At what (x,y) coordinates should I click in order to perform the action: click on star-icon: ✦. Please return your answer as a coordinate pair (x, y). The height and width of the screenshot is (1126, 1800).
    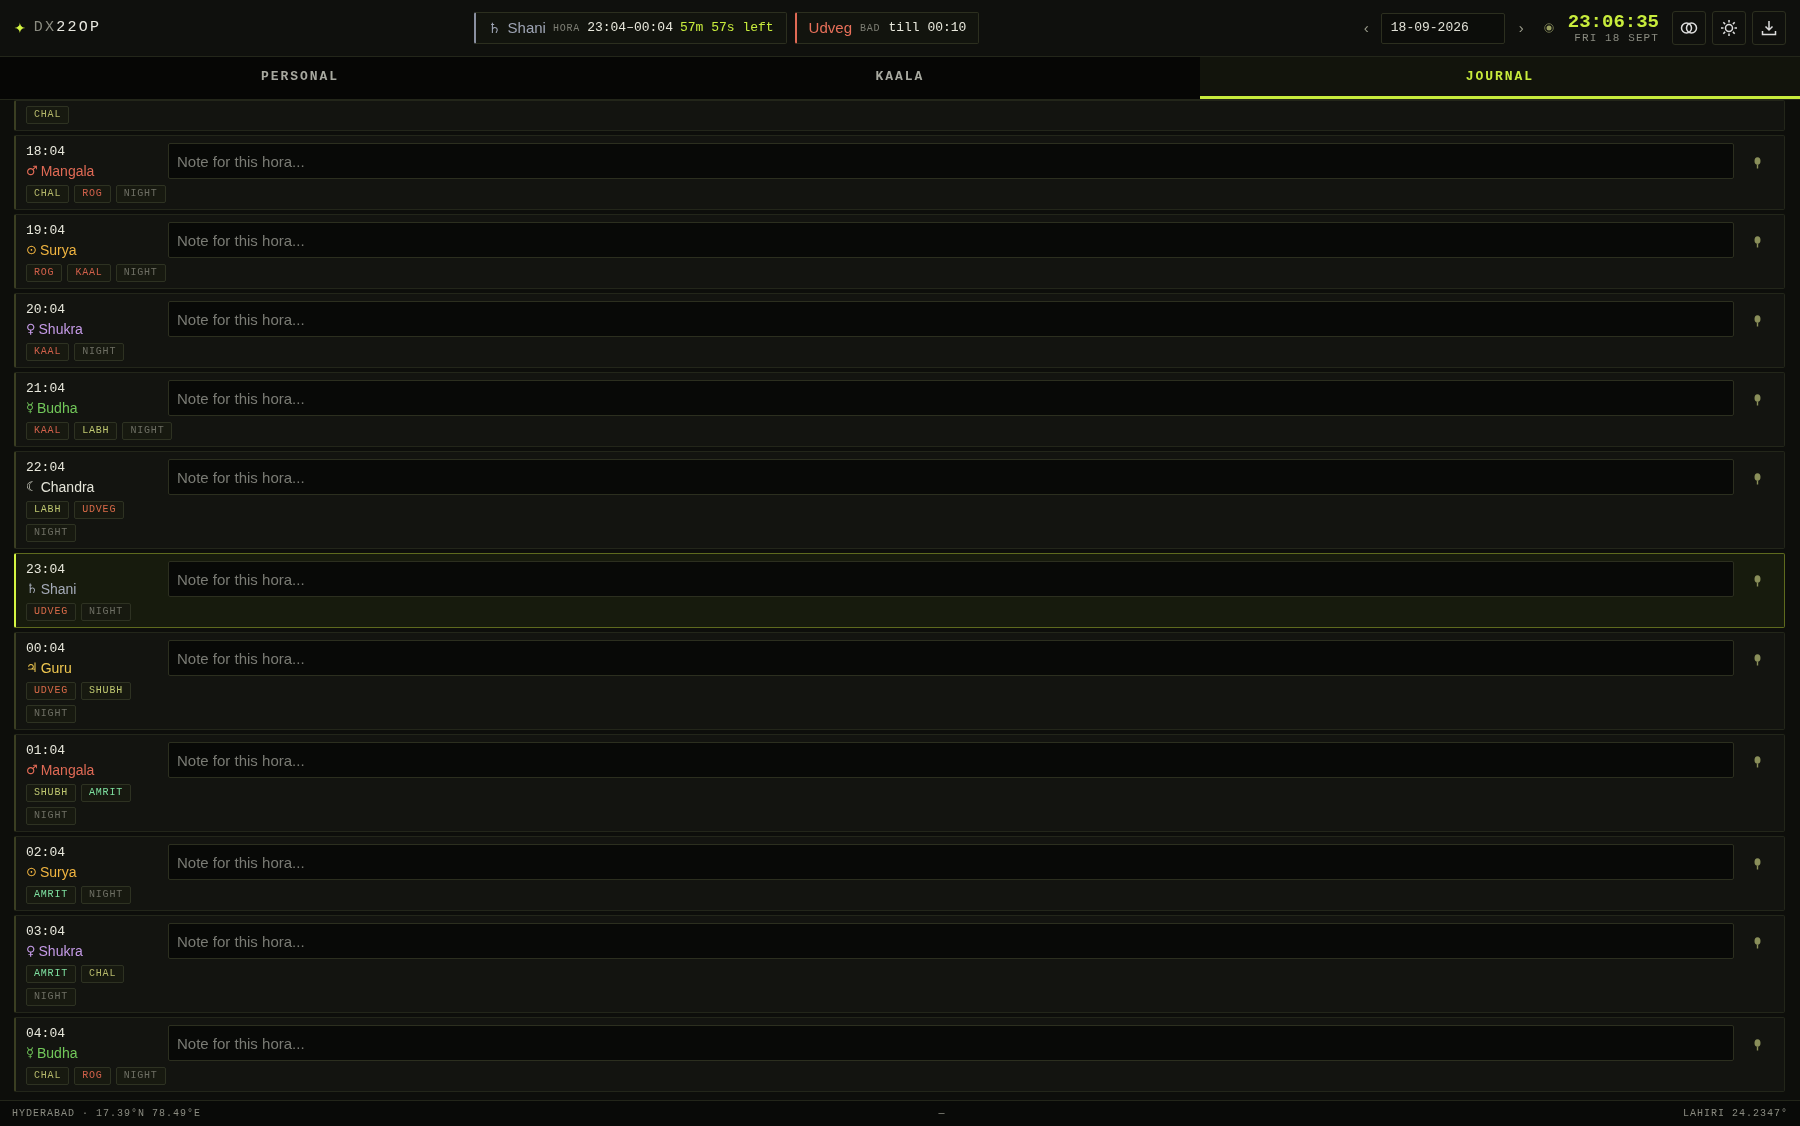
    Looking at the image, I should click on (20, 28).